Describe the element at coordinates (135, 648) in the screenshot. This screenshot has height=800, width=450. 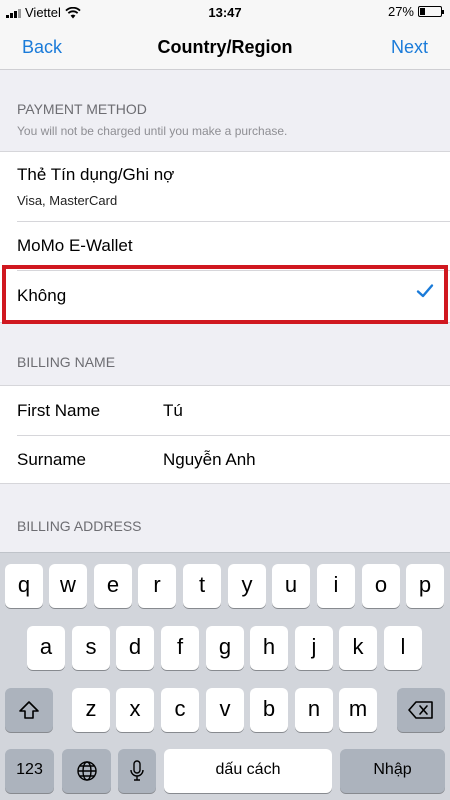
I see `key-d: d` at that location.